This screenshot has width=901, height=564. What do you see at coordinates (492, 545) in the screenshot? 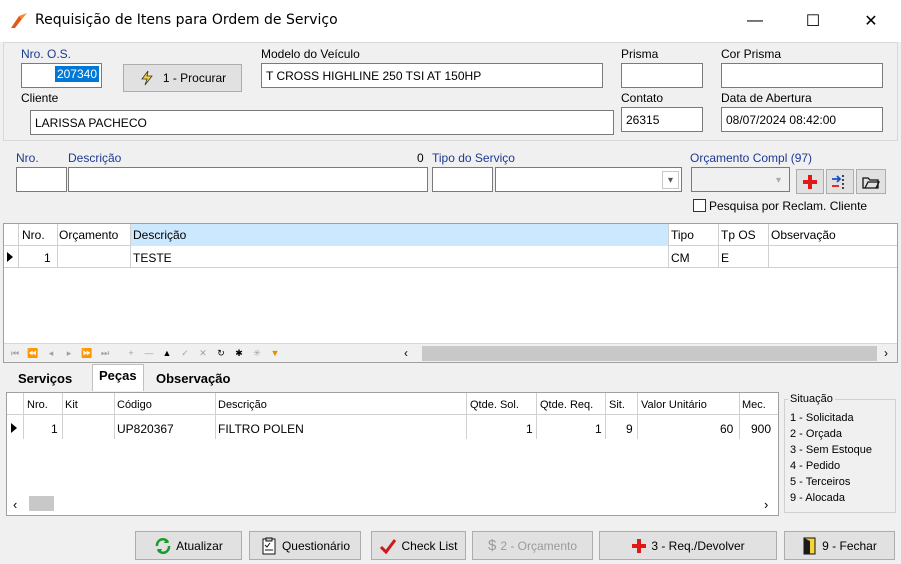
I see `dollar-icon: $` at bounding box center [492, 545].